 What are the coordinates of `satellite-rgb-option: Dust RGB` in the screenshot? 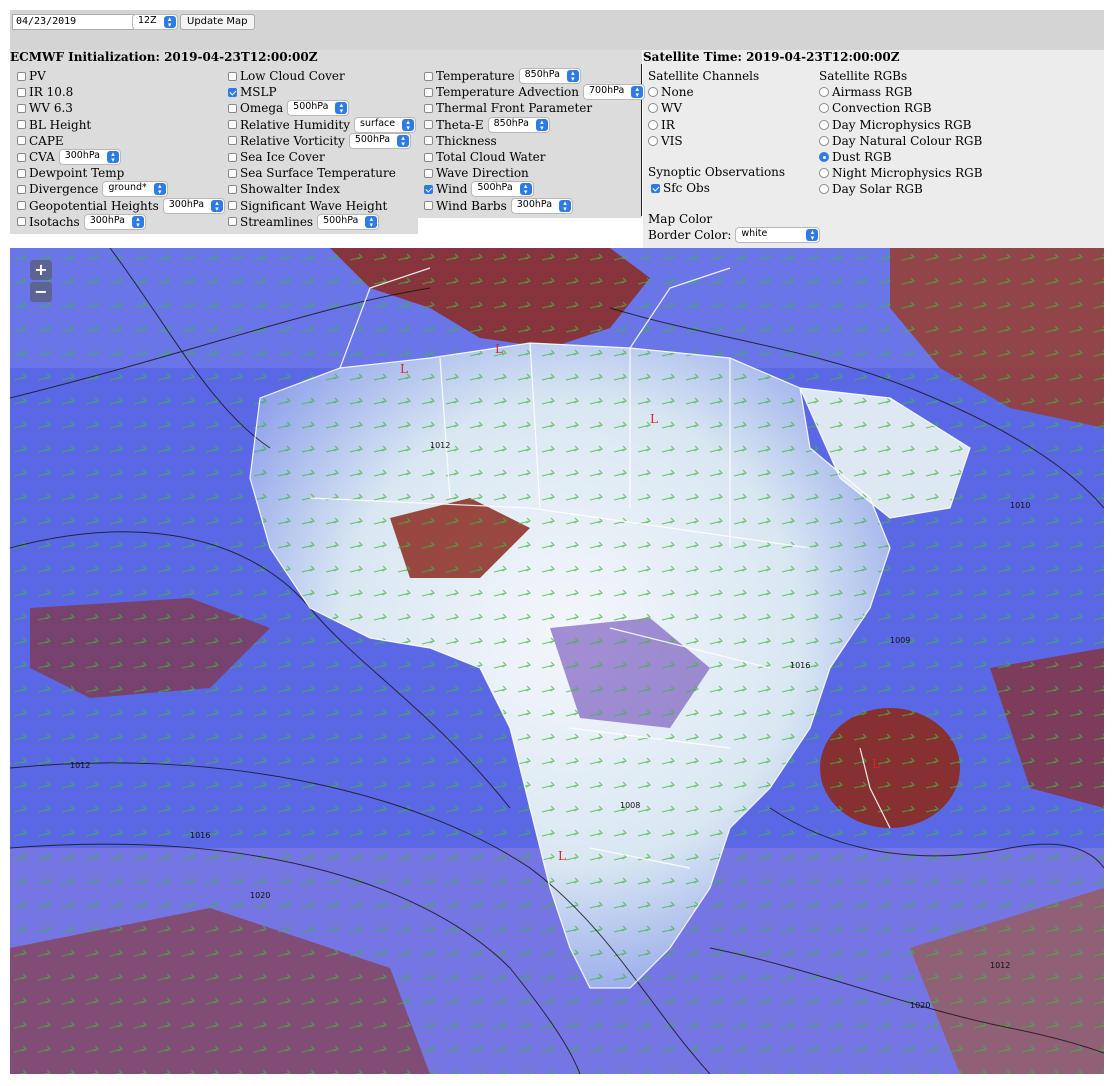 It's located at (901, 157).